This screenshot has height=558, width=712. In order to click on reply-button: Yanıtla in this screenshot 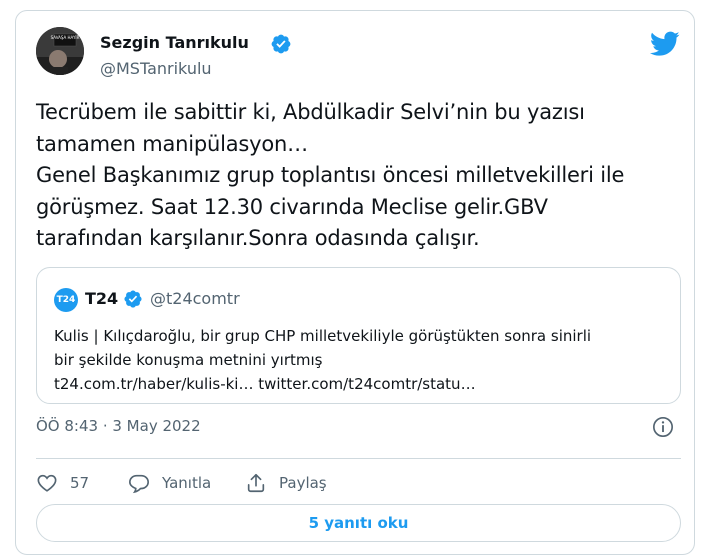, I will do `click(169, 483)`.